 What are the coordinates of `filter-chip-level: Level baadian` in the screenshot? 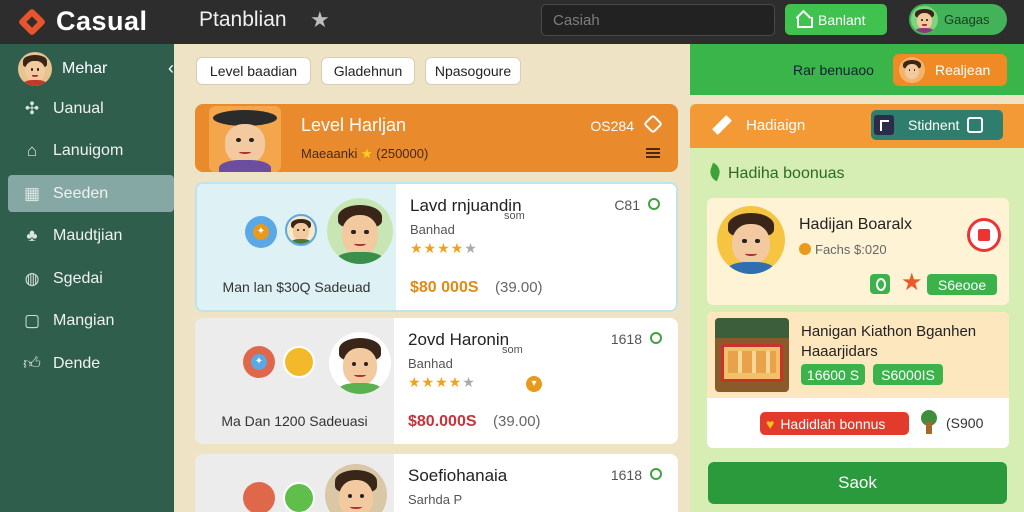 It's located at (253, 71).